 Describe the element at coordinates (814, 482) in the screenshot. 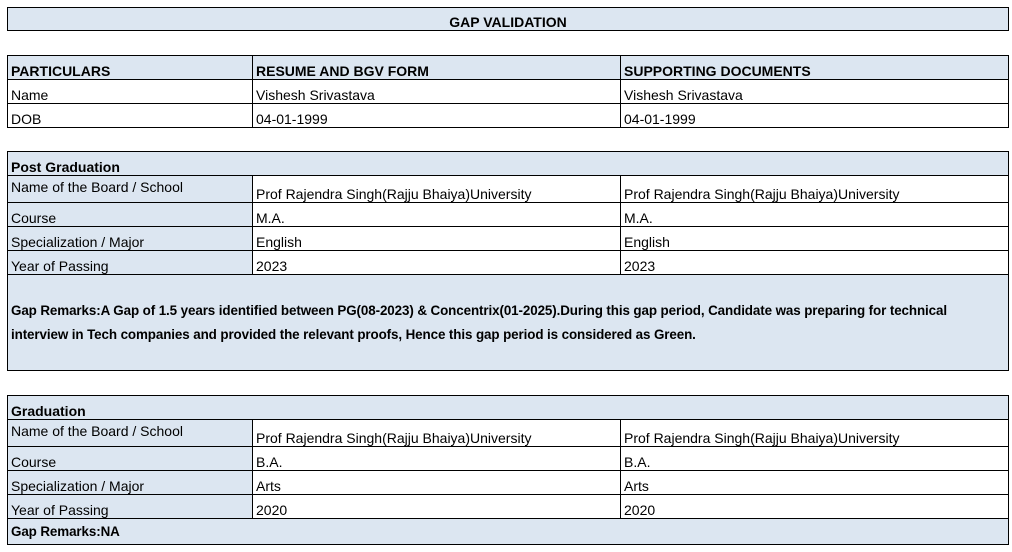

I see `supporting-value: Arts` at that location.